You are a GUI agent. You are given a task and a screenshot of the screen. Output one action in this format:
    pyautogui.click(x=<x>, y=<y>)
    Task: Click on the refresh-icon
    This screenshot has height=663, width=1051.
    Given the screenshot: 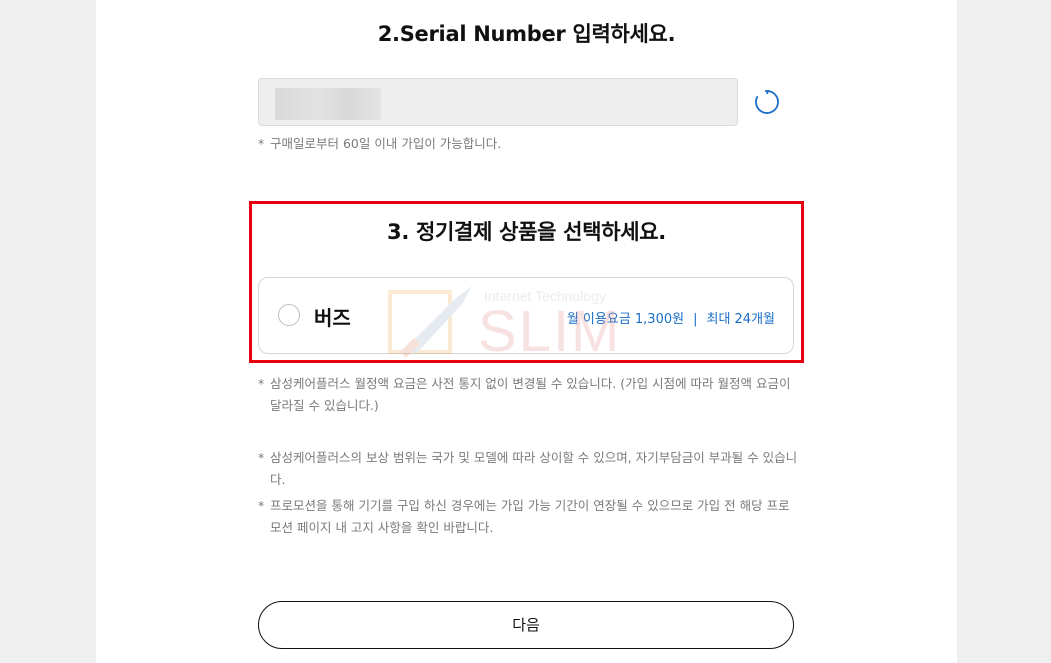 What is the action you would take?
    pyautogui.click(x=767, y=102)
    